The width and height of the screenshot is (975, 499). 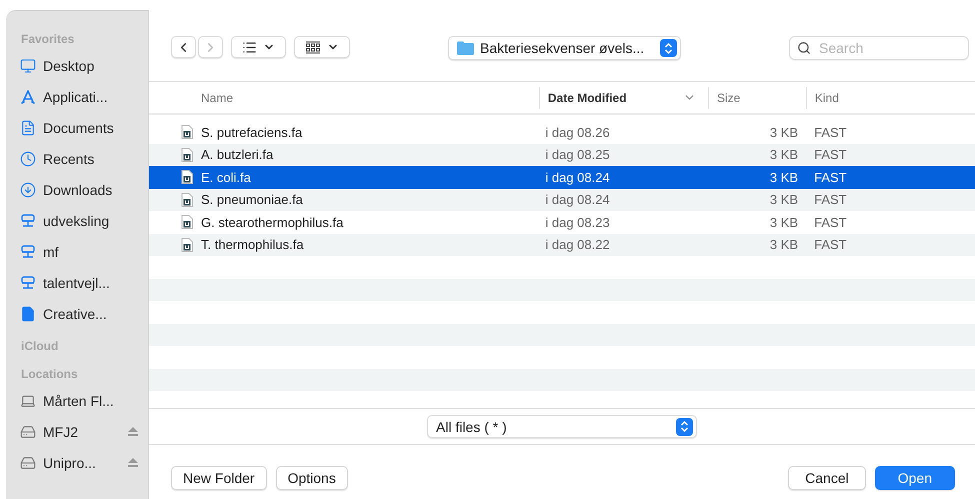 What do you see at coordinates (183, 47) in the screenshot?
I see `back-button` at bounding box center [183, 47].